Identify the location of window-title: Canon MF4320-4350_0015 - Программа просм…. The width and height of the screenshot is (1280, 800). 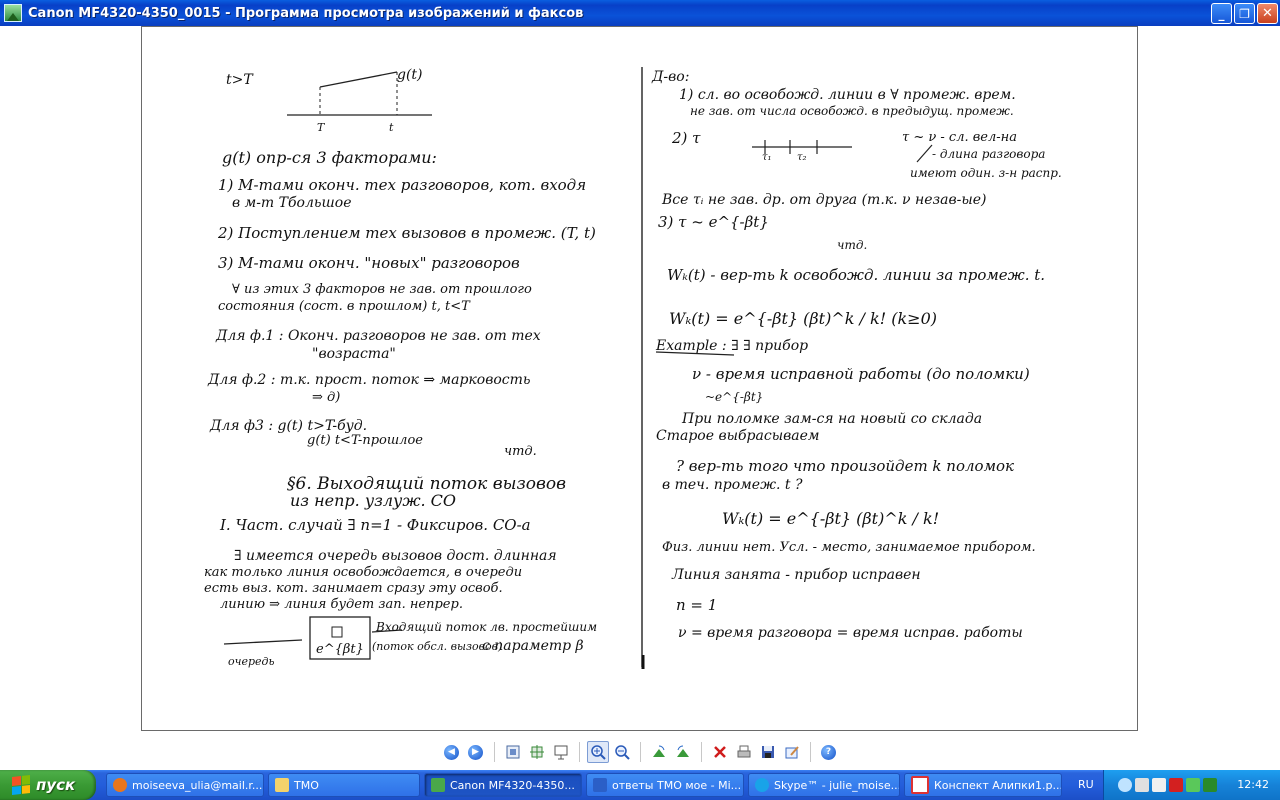
(306, 13).